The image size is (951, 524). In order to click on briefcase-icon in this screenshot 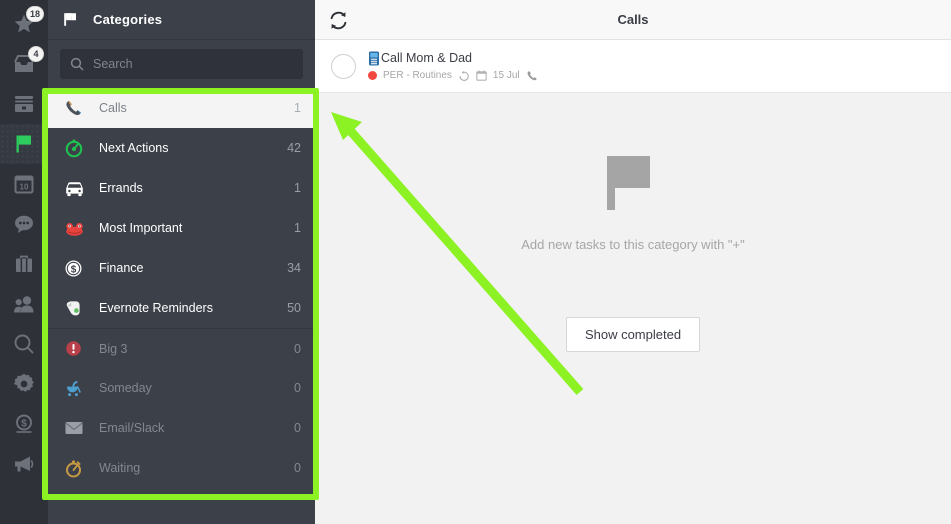, I will do `click(24, 264)`.